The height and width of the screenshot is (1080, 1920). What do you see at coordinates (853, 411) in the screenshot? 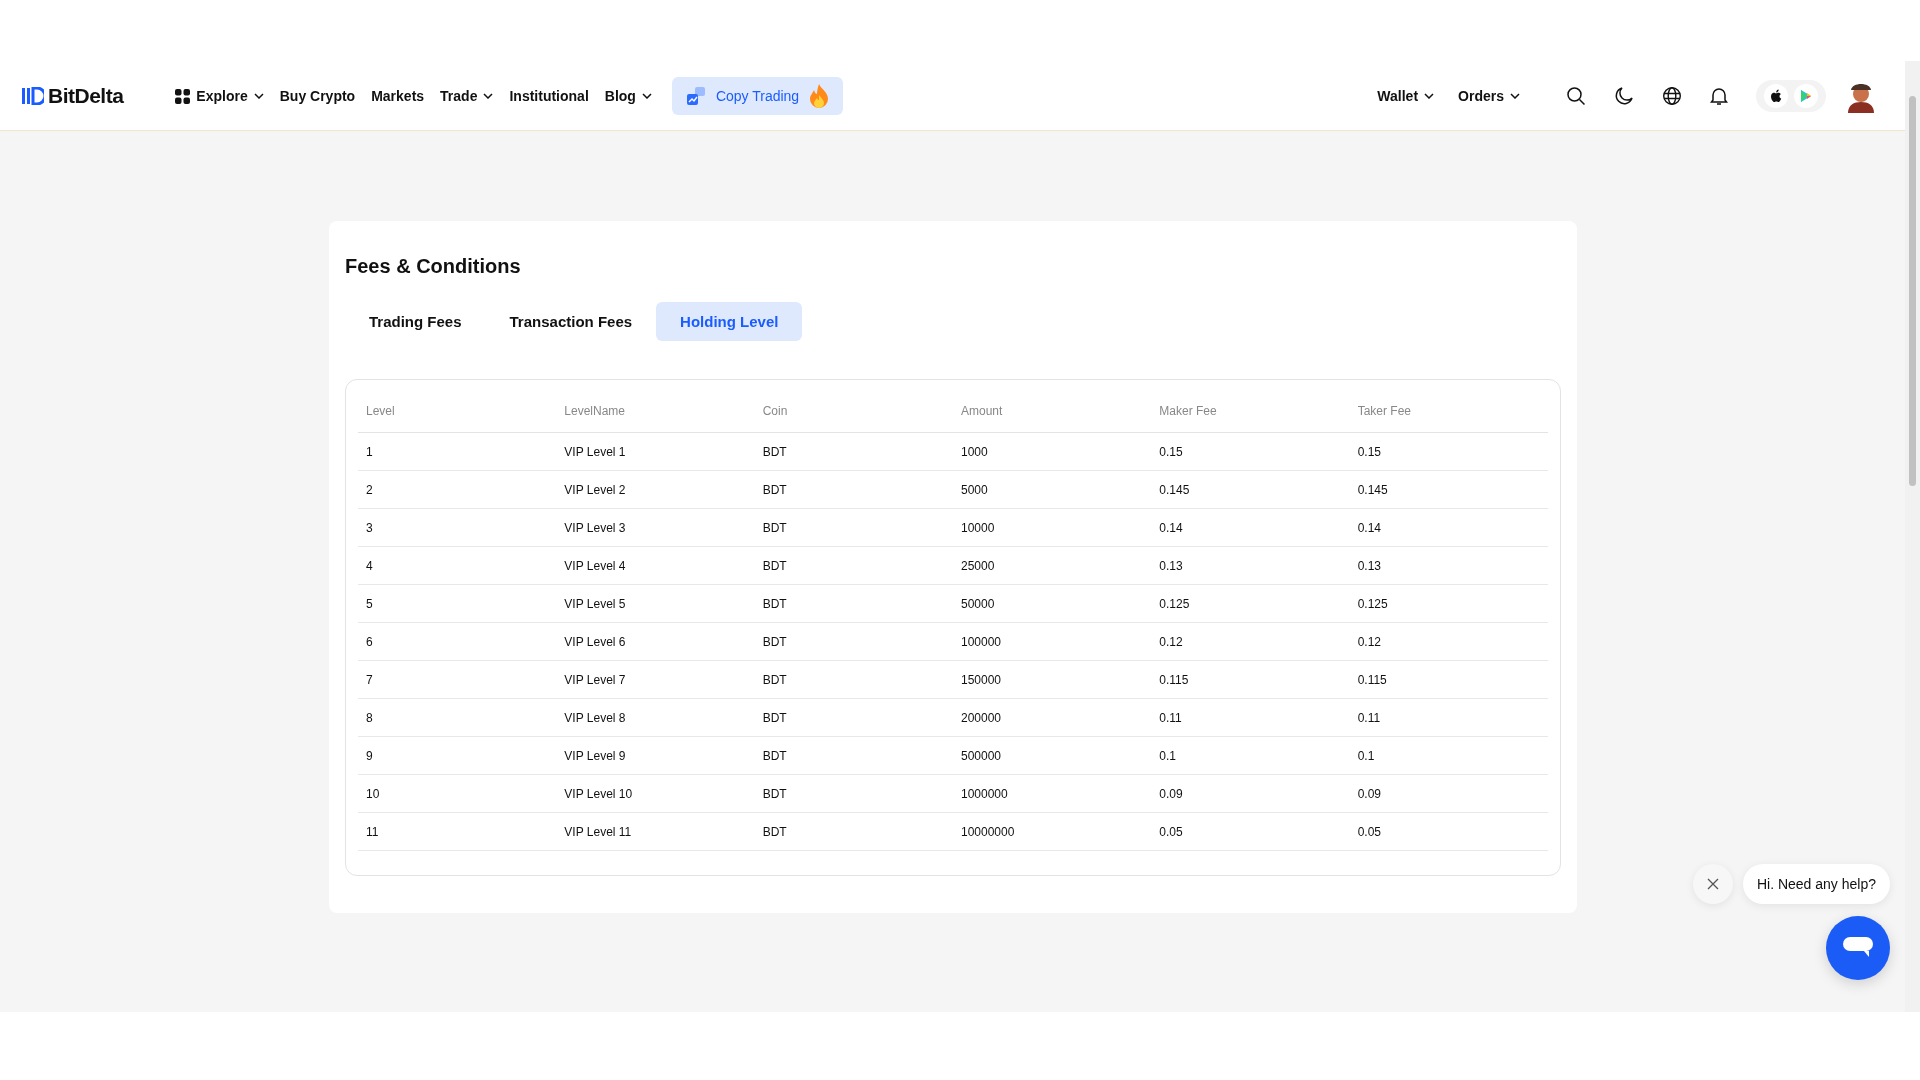
I see `column-header: Coin` at bounding box center [853, 411].